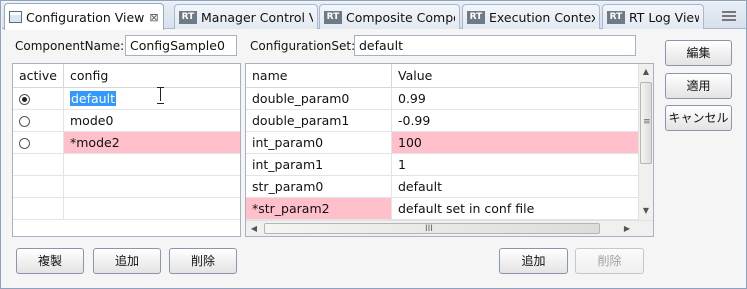 The image size is (747, 289). I want to click on tab-rt-log-view: RT RT Log View, so click(653, 16).